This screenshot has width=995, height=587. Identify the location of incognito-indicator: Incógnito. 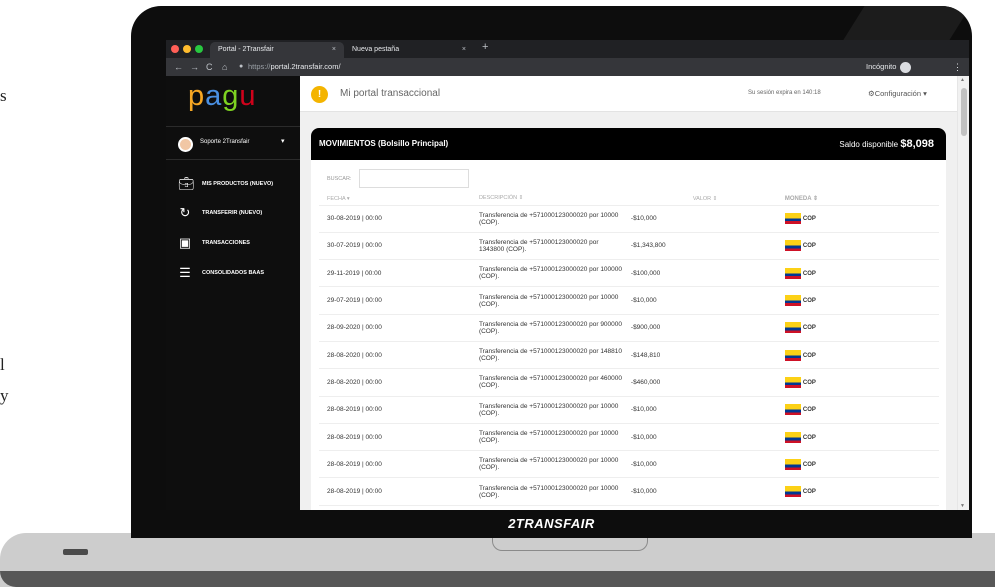
(889, 67).